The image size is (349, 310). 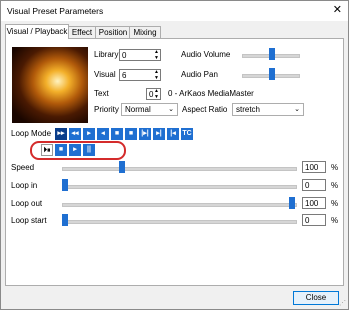 I want to click on aspect-ratio-label: Aspect Ratio, so click(x=205, y=109).